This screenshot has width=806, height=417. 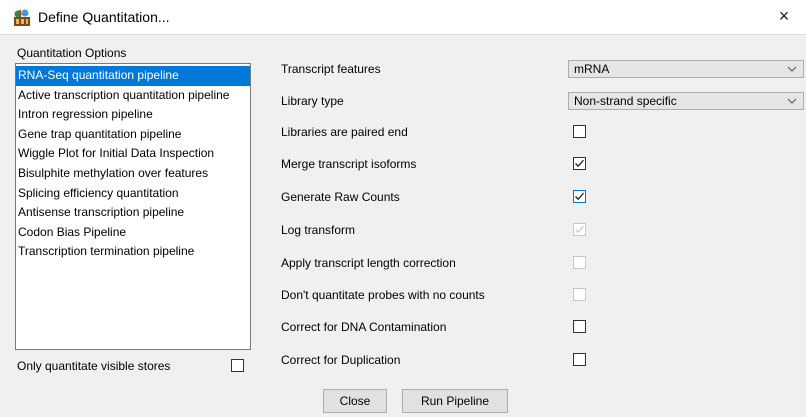 I want to click on list-item: Intron regression pipeline, so click(x=133, y=115).